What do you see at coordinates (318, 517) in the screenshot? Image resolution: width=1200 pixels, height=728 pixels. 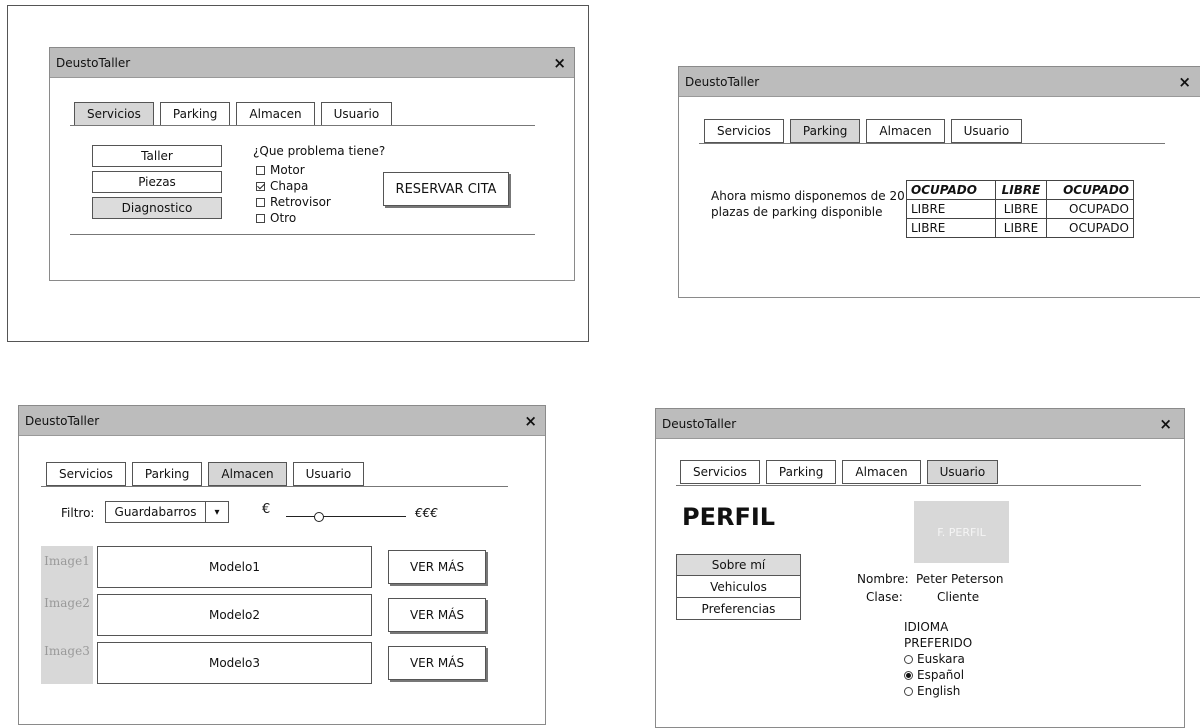 I see `slider-thumb` at bounding box center [318, 517].